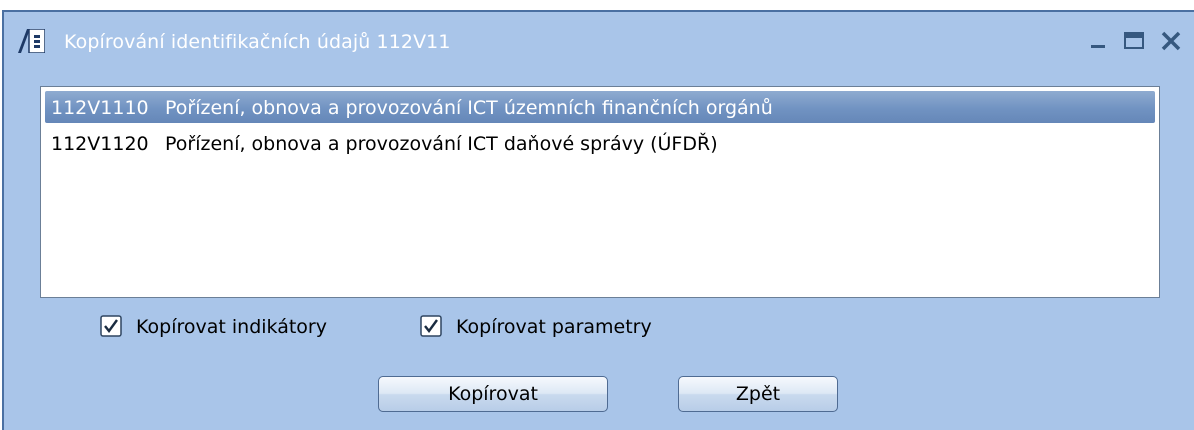  I want to click on back-button: Zpět, so click(758, 394).